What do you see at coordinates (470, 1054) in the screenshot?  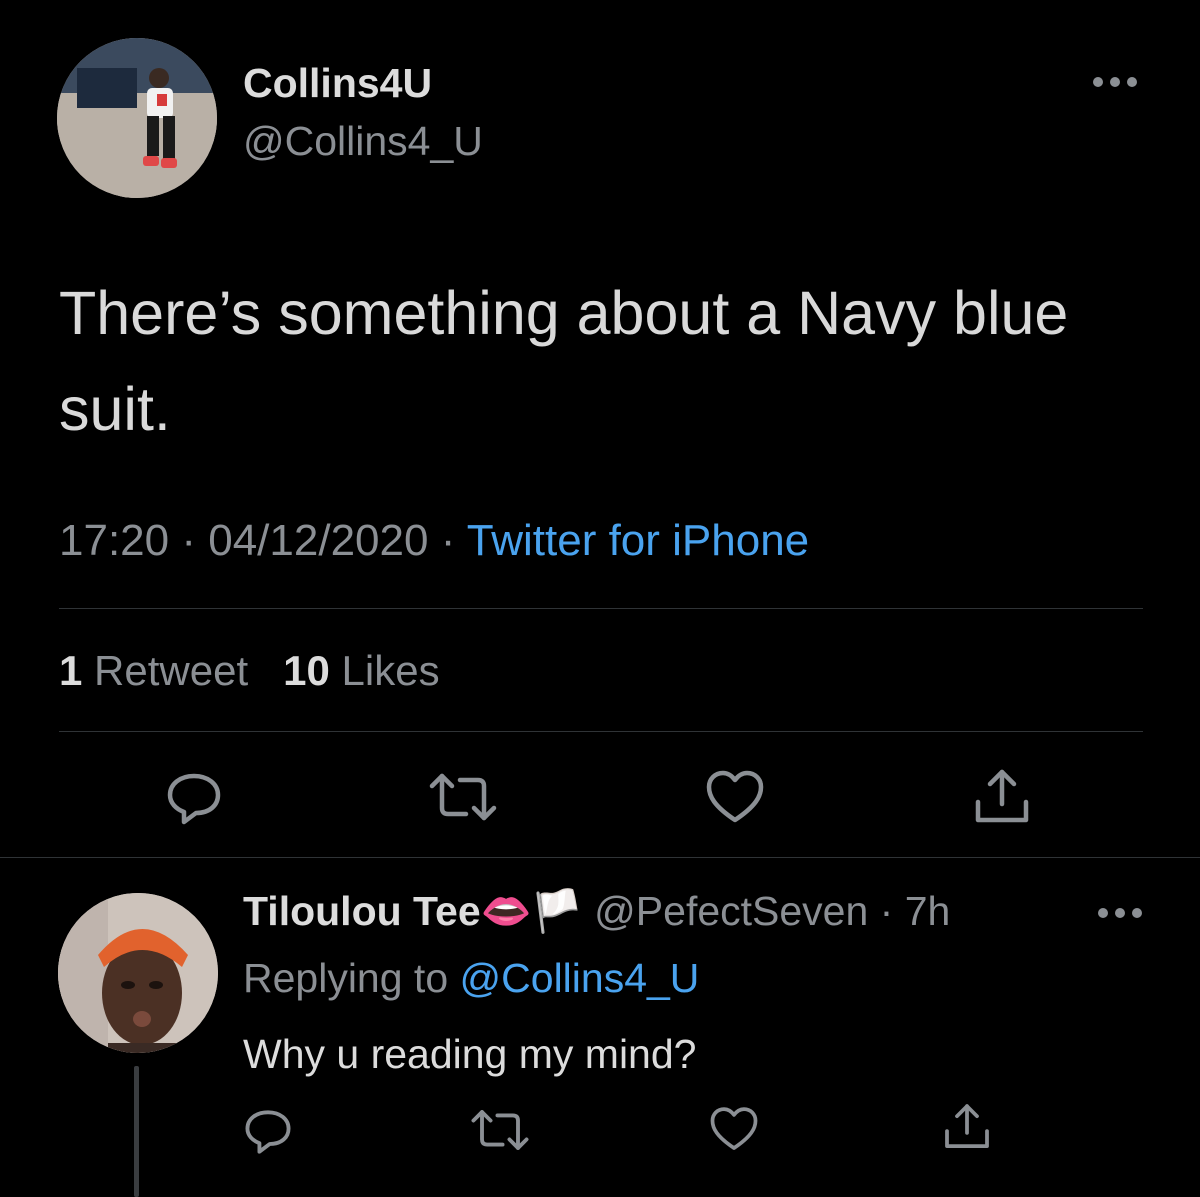 I see `reply-text: Why u reading my mind?` at bounding box center [470, 1054].